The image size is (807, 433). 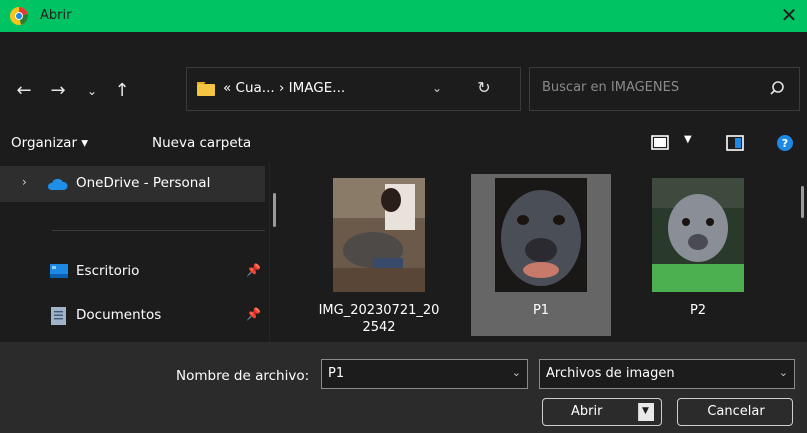 What do you see at coordinates (56, 15) in the screenshot?
I see `window-title: Abrir` at bounding box center [56, 15].